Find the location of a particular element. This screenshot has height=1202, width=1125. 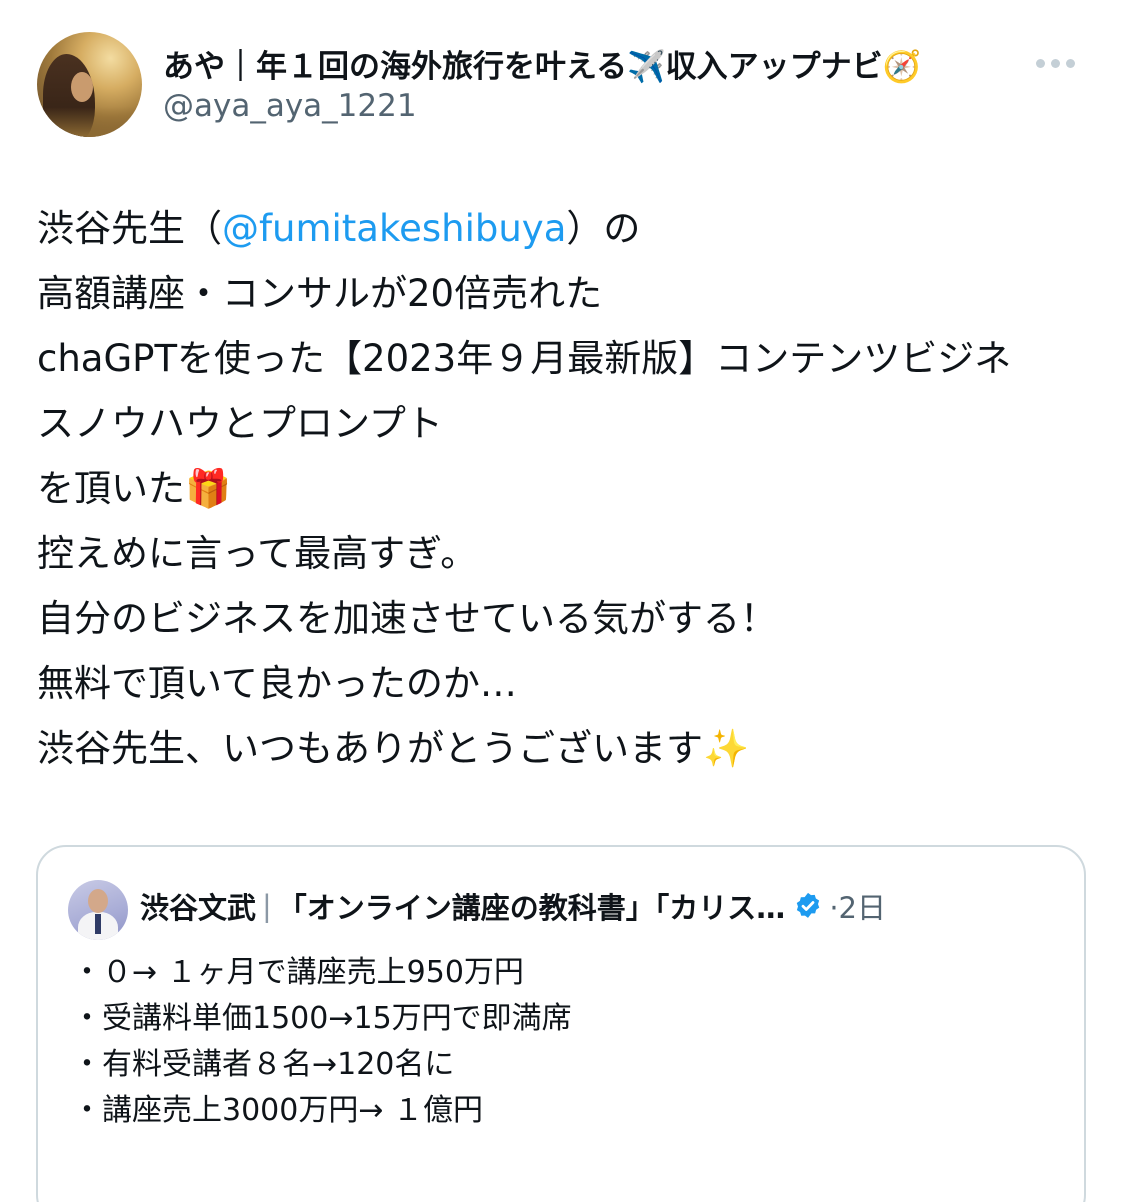

verified-badge-icon is located at coordinates (808, 905).